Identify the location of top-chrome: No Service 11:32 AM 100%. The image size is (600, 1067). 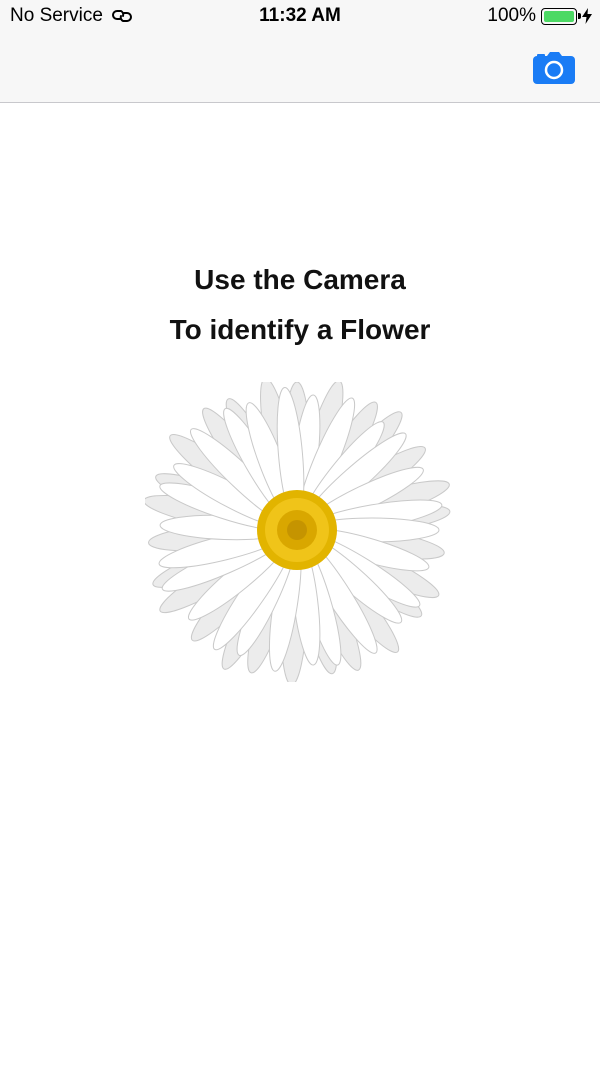
(300, 51).